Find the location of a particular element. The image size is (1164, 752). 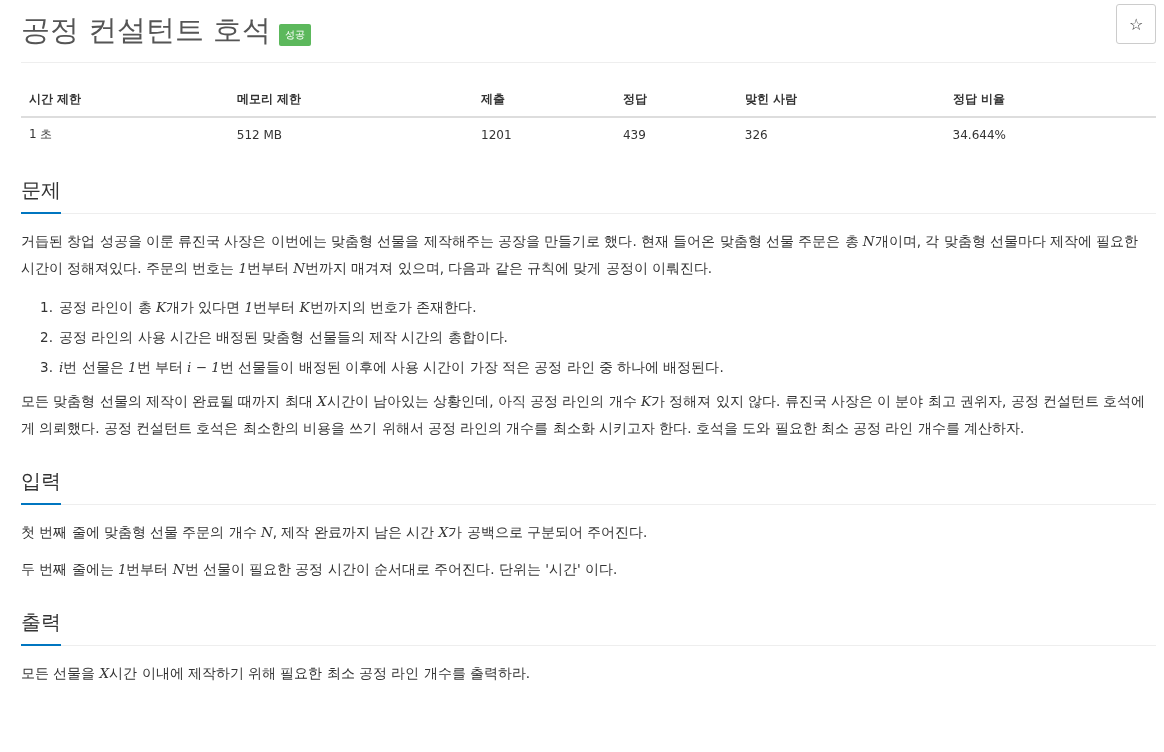

problem-title: 공정 컨설턴트 호석 is located at coordinates (146, 30).